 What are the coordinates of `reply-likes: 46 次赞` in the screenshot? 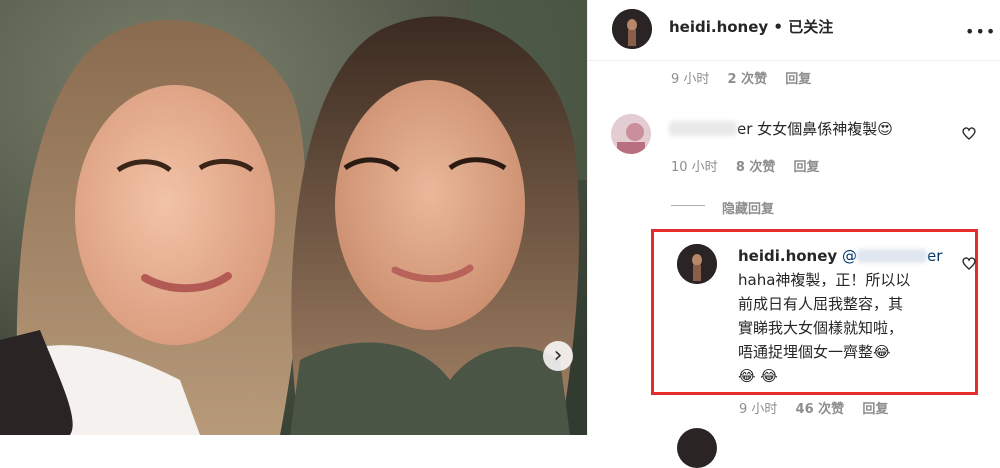 It's located at (820, 409).